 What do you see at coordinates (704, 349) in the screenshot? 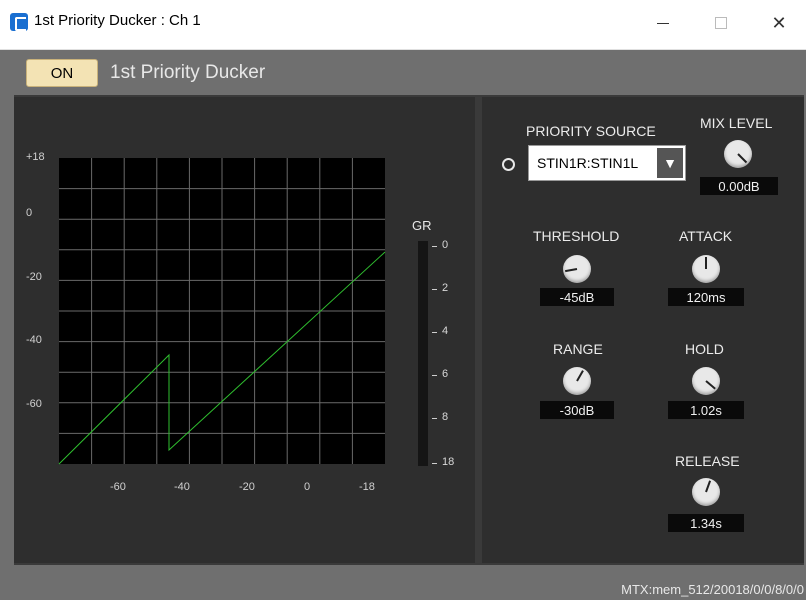
I see `hold-label: HOLD` at bounding box center [704, 349].